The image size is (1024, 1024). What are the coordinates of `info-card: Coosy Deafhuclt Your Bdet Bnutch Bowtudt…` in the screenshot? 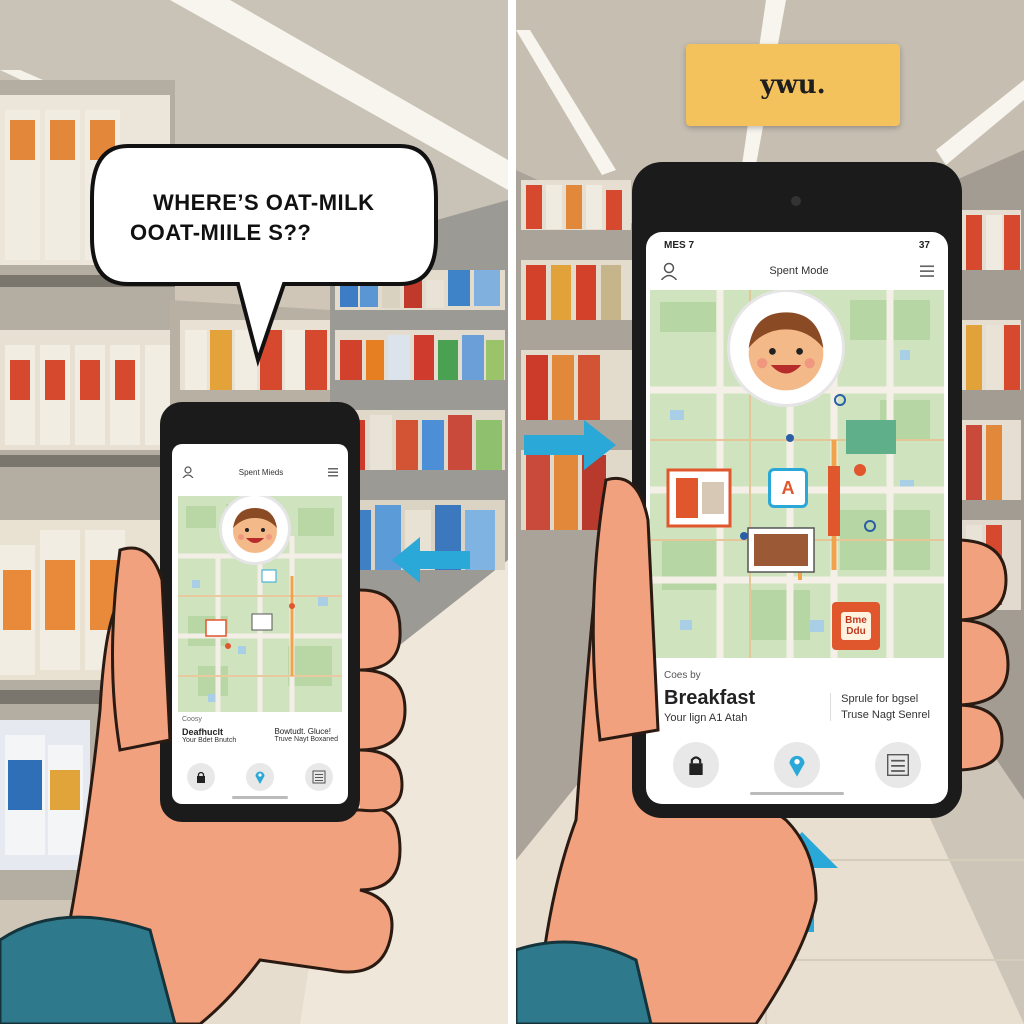 It's located at (260, 736).